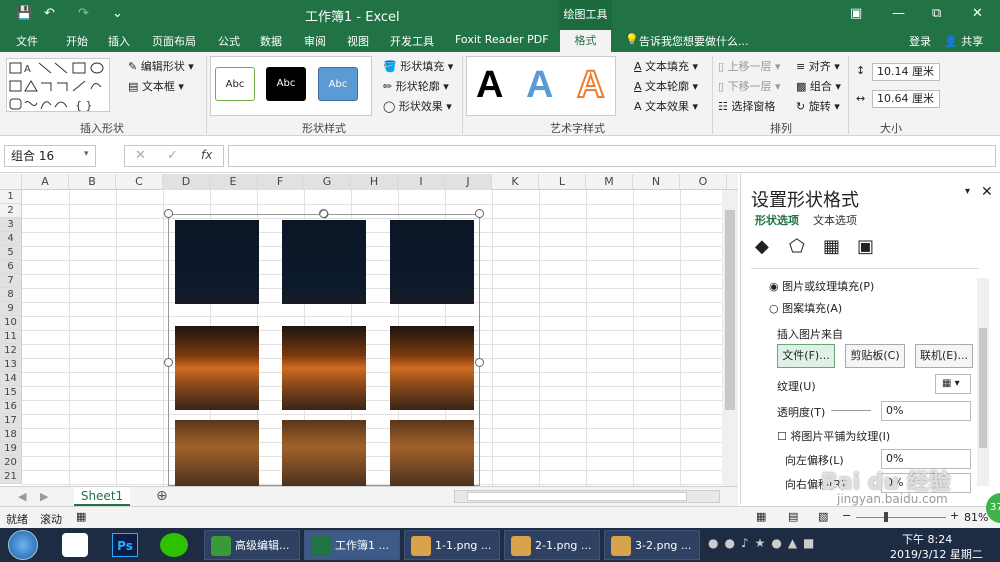  What do you see at coordinates (58, 85) in the screenshot?
I see `shapes-gallery: A { }` at bounding box center [58, 85].